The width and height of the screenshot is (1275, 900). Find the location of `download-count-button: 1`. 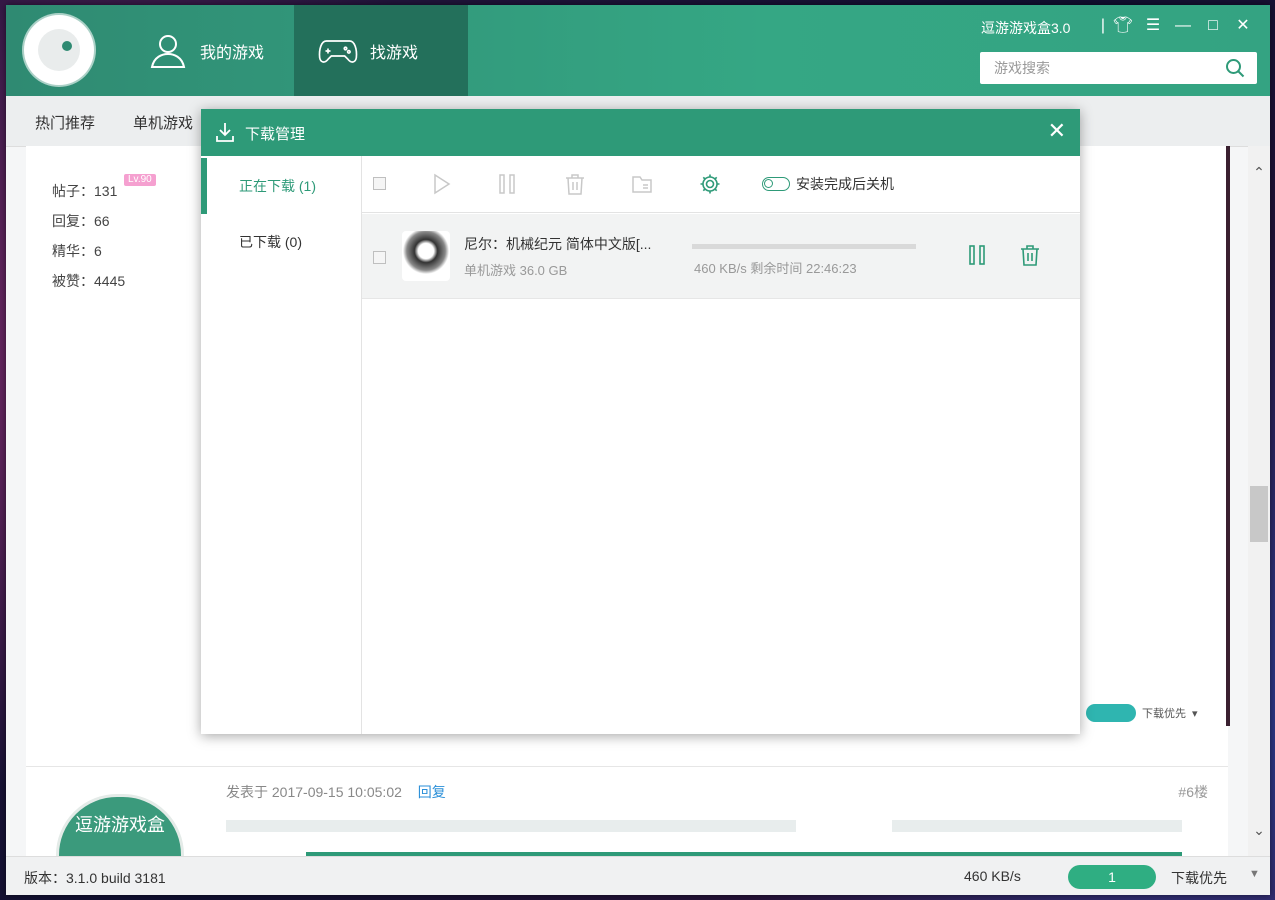

download-count-button: 1 is located at coordinates (1112, 877).